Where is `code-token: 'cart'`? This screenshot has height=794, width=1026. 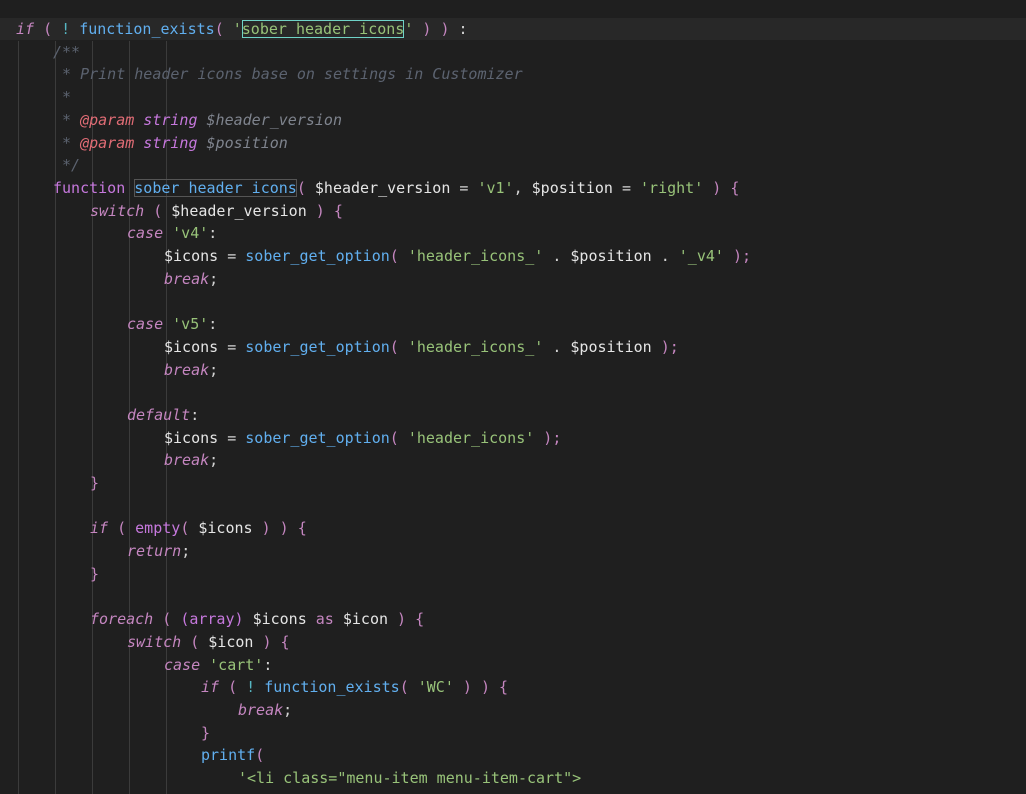
code-token: 'cart' is located at coordinates (236, 664).